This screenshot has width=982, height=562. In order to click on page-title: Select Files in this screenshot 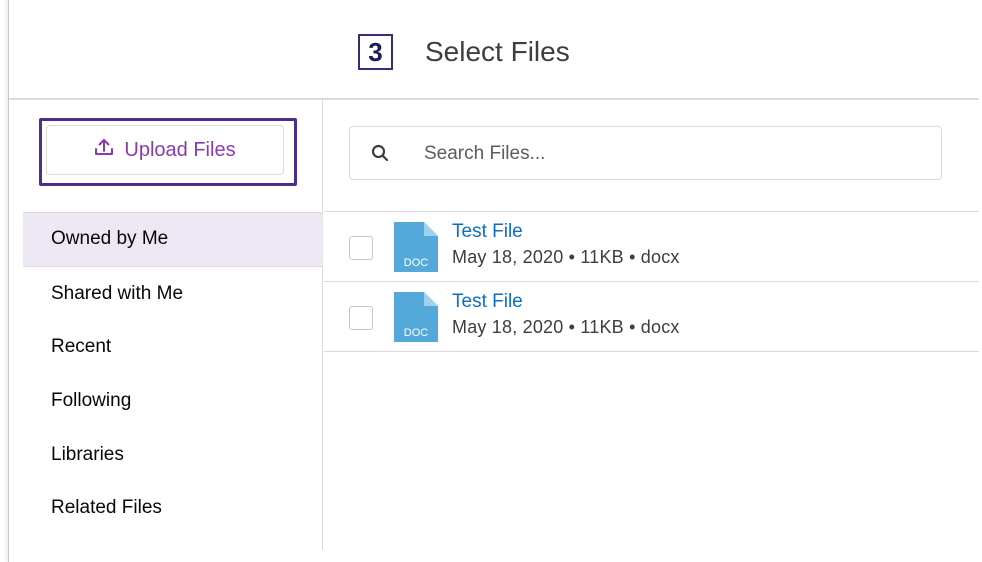, I will do `click(497, 51)`.